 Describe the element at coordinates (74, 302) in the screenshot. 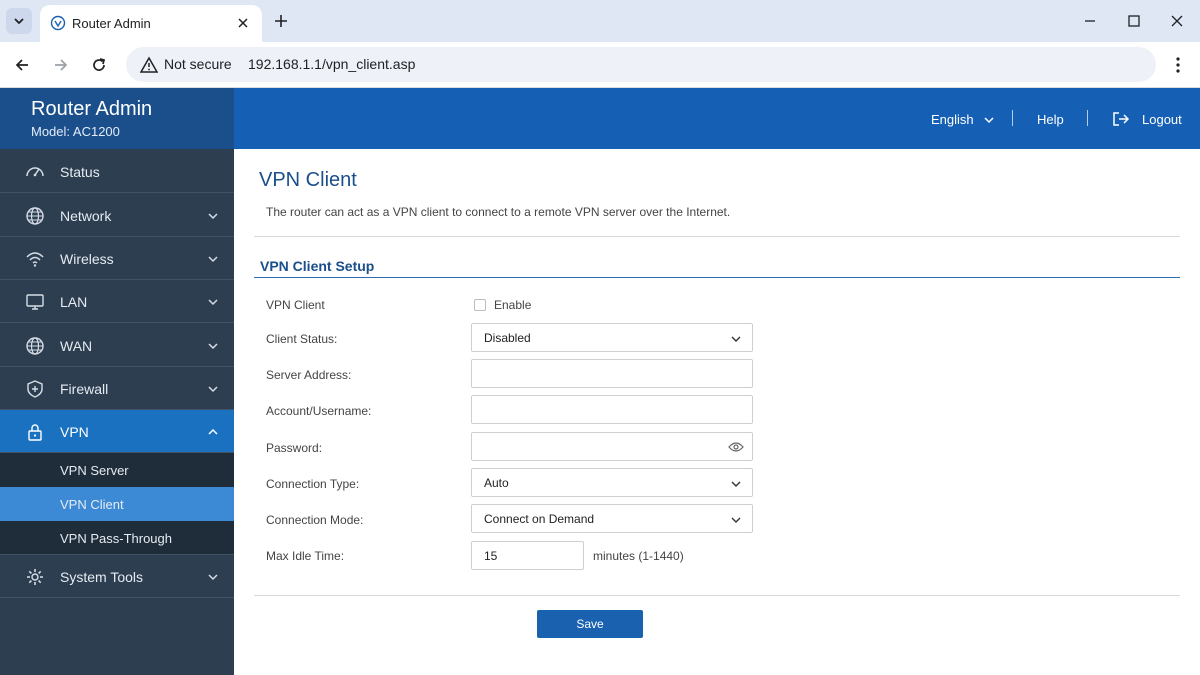

I see `sidebar-item-label: LAN` at that location.